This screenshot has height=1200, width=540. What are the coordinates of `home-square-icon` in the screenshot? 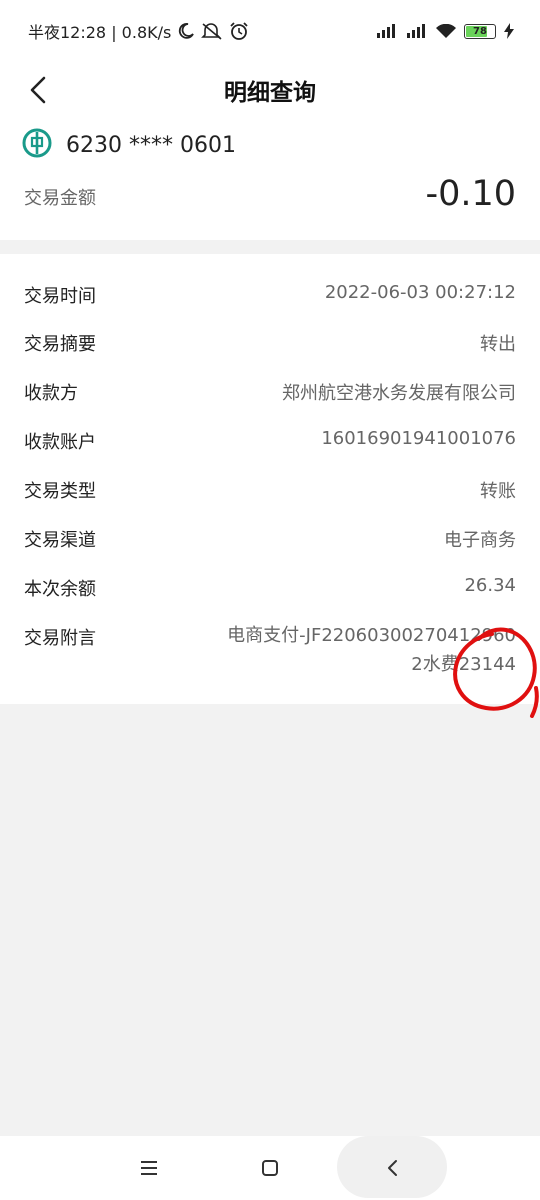 It's located at (270, 1168).